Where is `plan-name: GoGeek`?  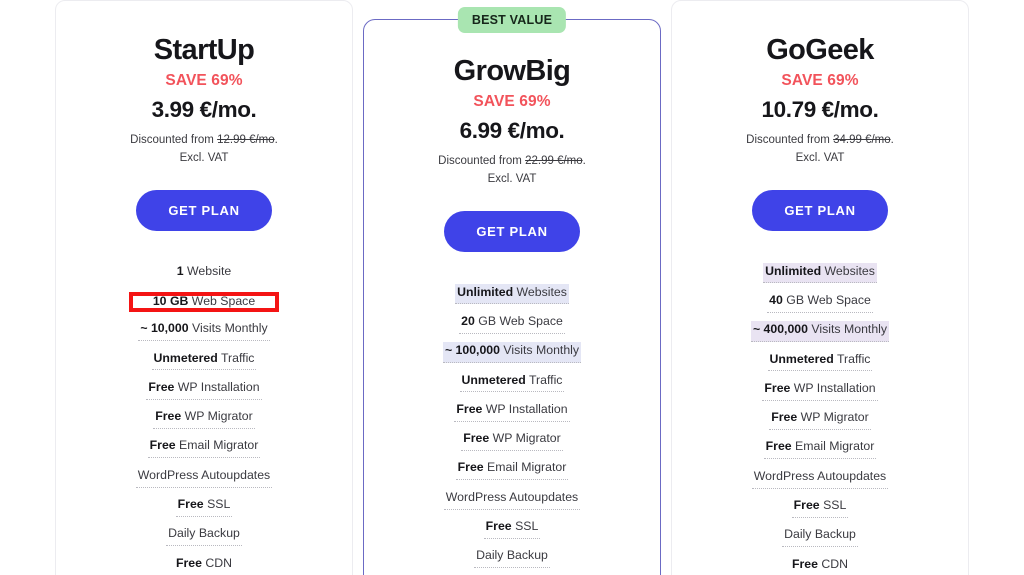 plan-name: GoGeek is located at coordinates (820, 50).